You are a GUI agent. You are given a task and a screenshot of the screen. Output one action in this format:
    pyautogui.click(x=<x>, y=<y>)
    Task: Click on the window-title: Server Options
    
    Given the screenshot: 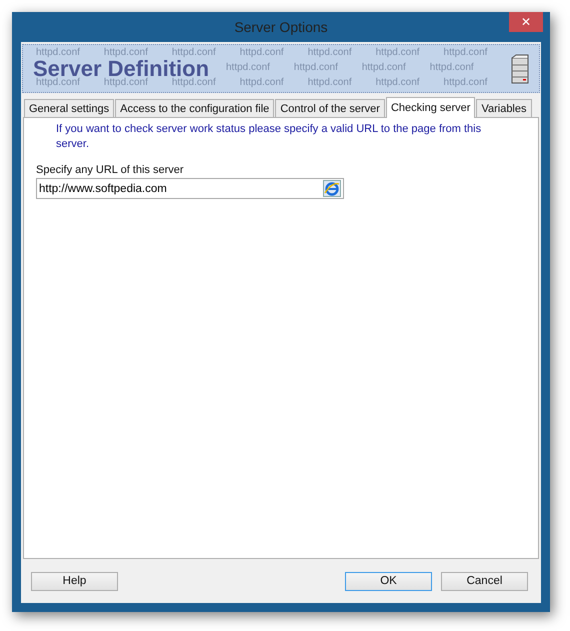 What is the action you would take?
    pyautogui.click(x=281, y=27)
    